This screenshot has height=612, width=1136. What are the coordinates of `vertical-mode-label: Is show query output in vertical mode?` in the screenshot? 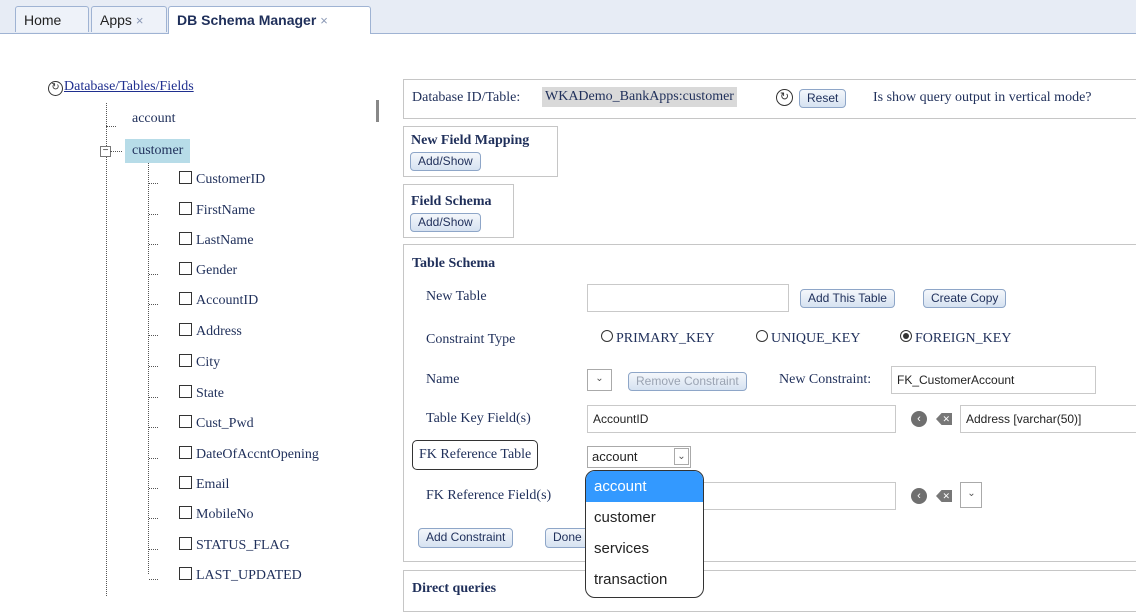 It's located at (982, 97).